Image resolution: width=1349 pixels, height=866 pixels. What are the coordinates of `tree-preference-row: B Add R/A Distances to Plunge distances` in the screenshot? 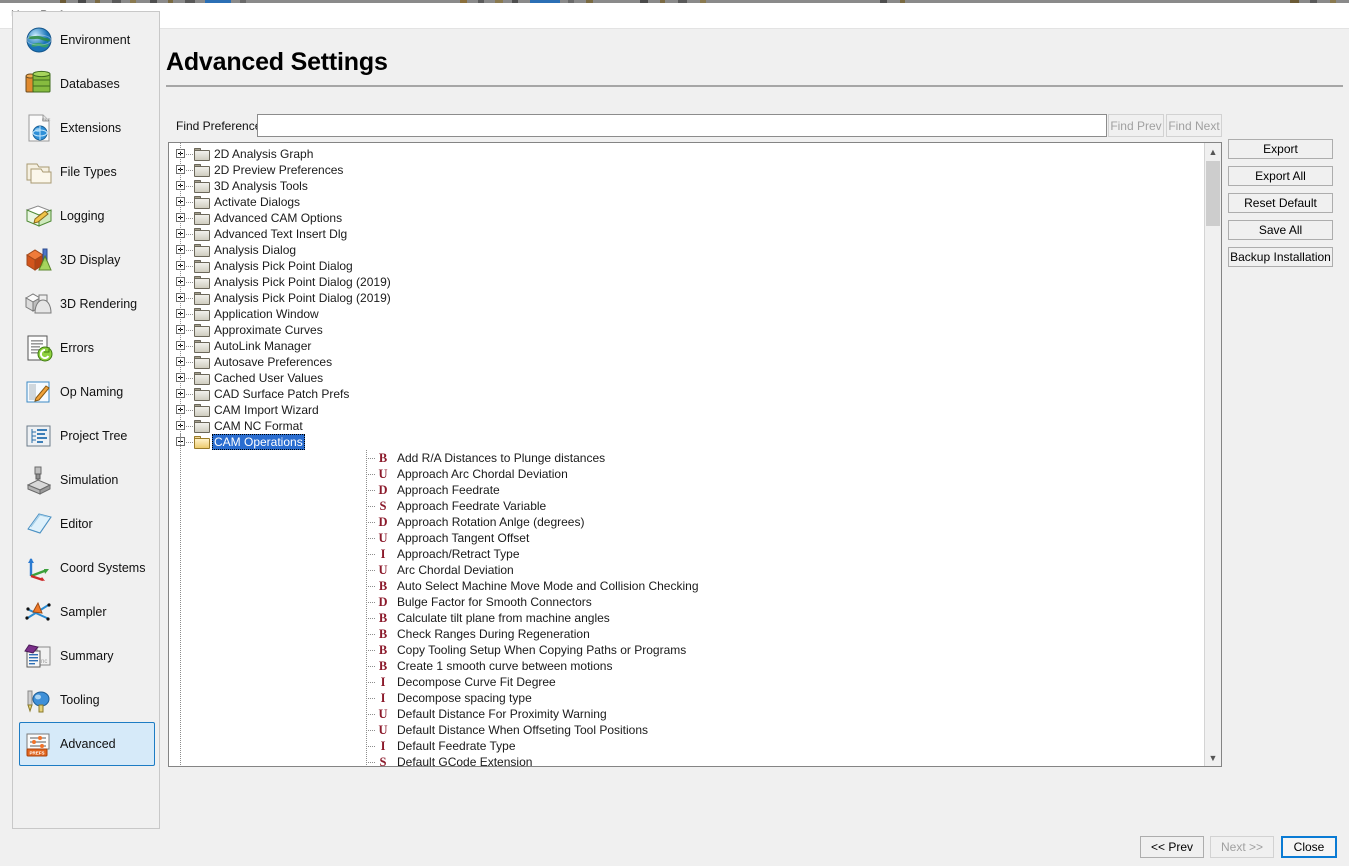 It's located at (687, 458).